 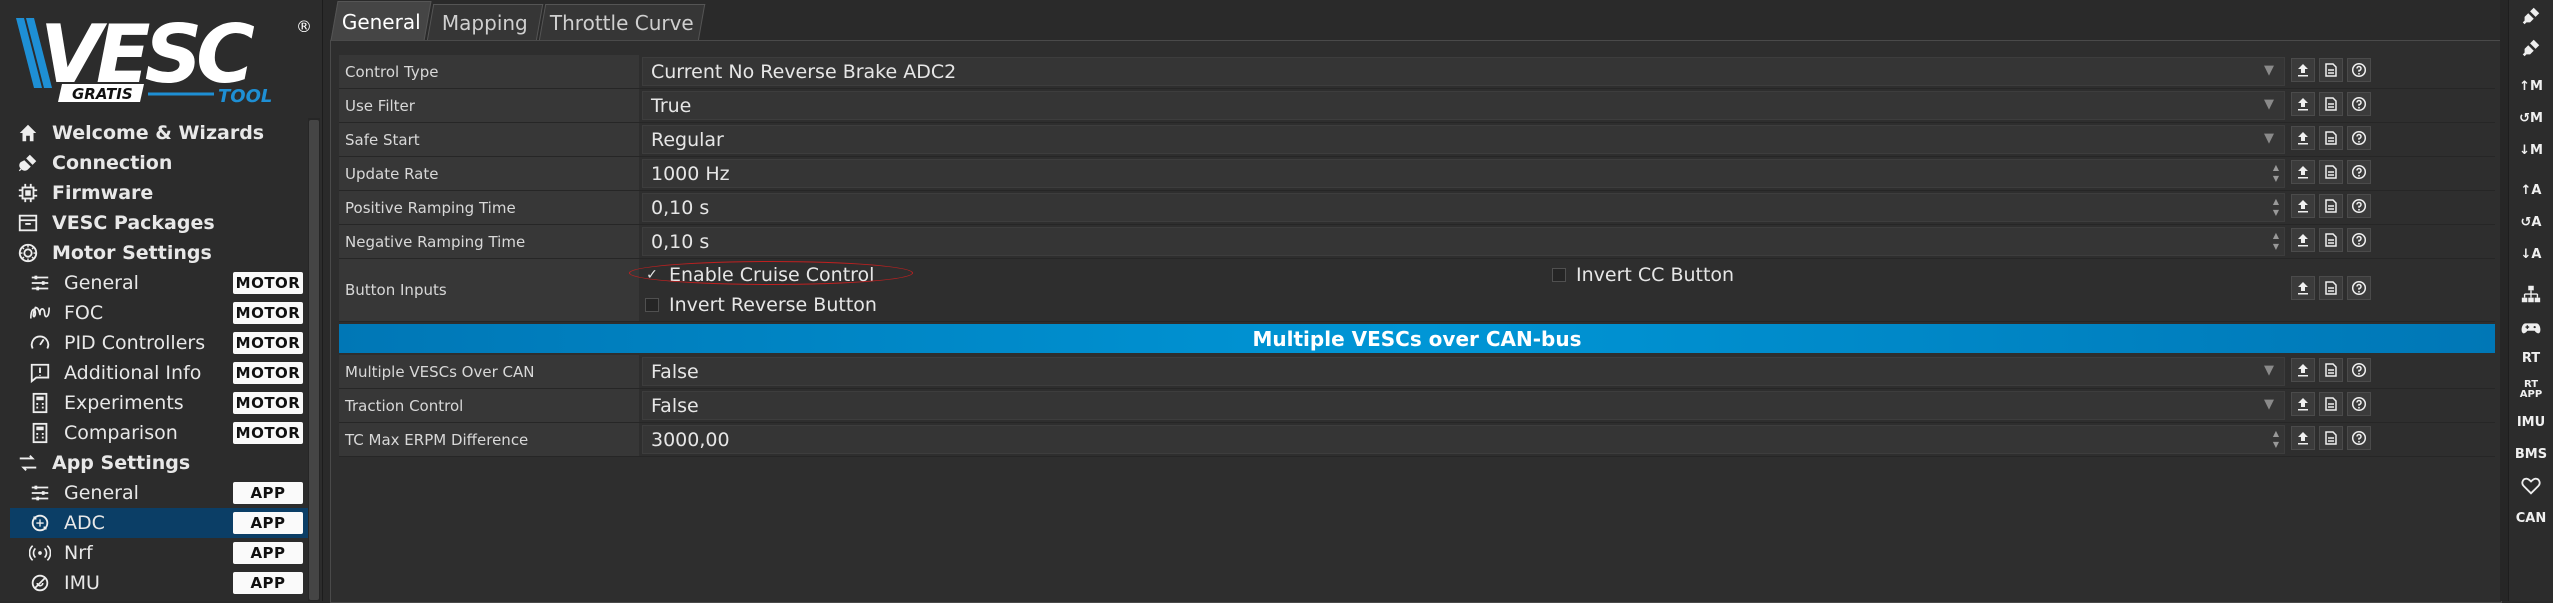 I want to click on rt-app-icon: RT APP, so click(x=2531, y=390).